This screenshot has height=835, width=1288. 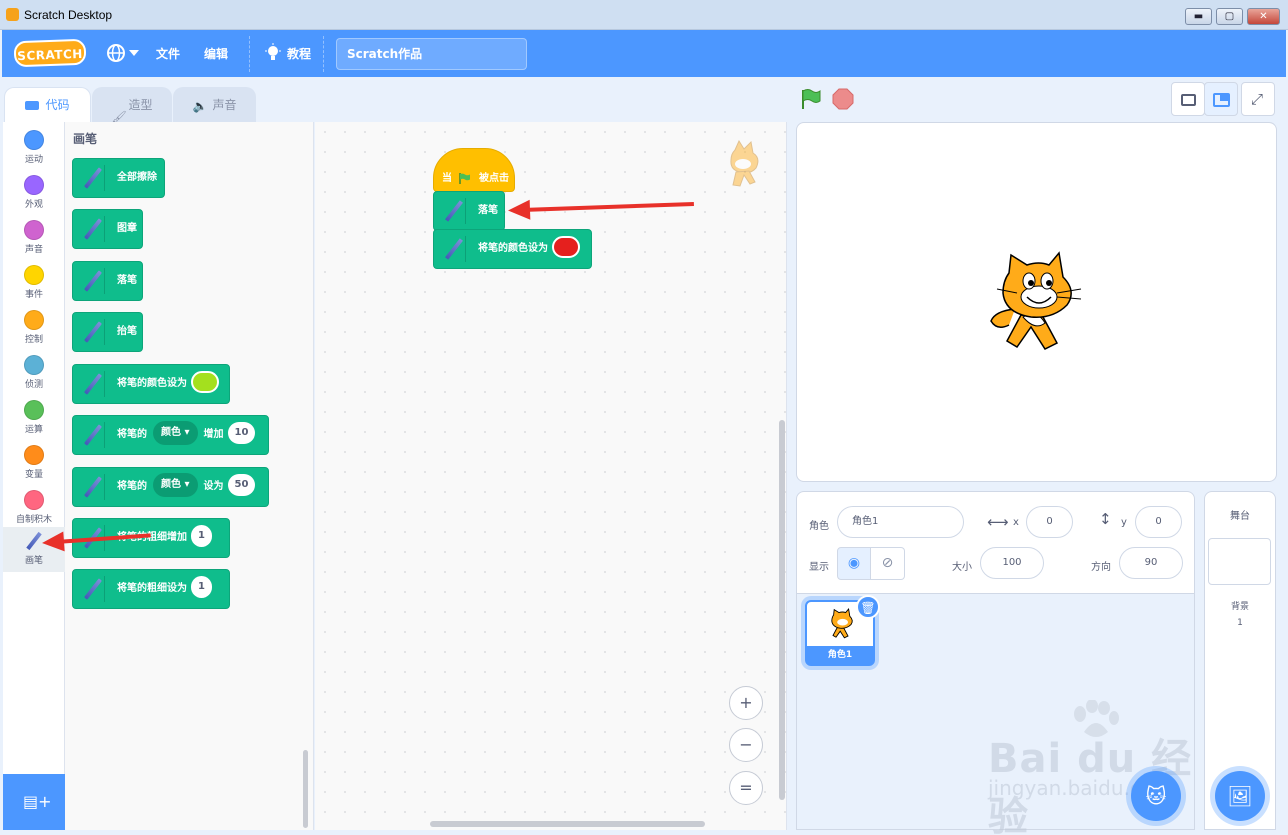 What do you see at coordinates (843, 99) in the screenshot?
I see `stop-icon` at bounding box center [843, 99].